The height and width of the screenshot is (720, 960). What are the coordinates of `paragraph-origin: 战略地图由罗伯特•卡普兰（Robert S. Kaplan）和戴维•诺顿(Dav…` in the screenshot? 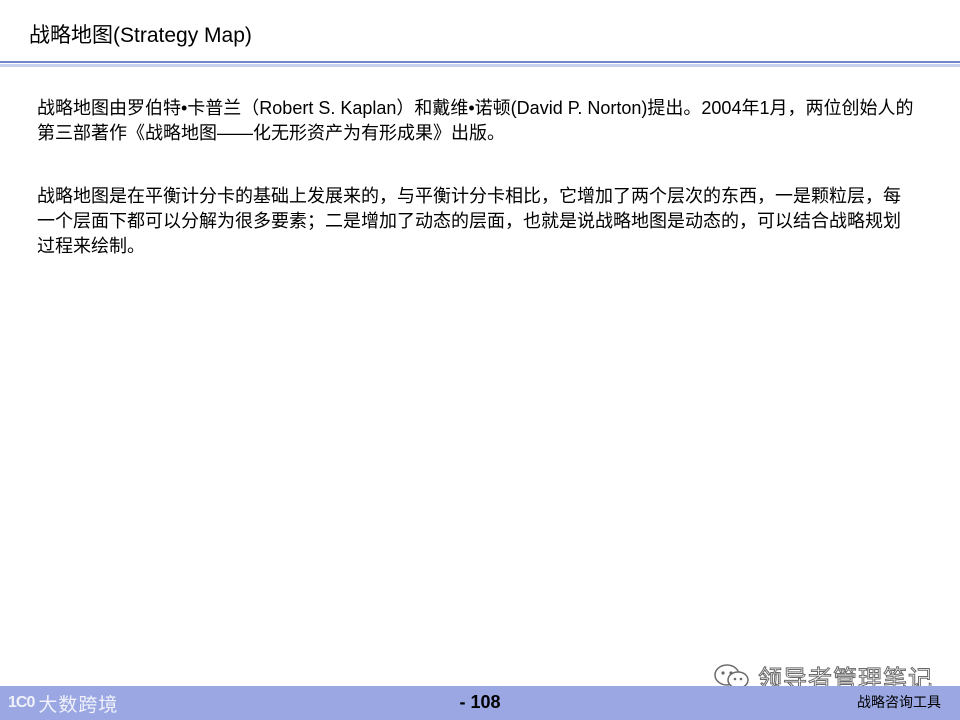 It's located at (475, 120).